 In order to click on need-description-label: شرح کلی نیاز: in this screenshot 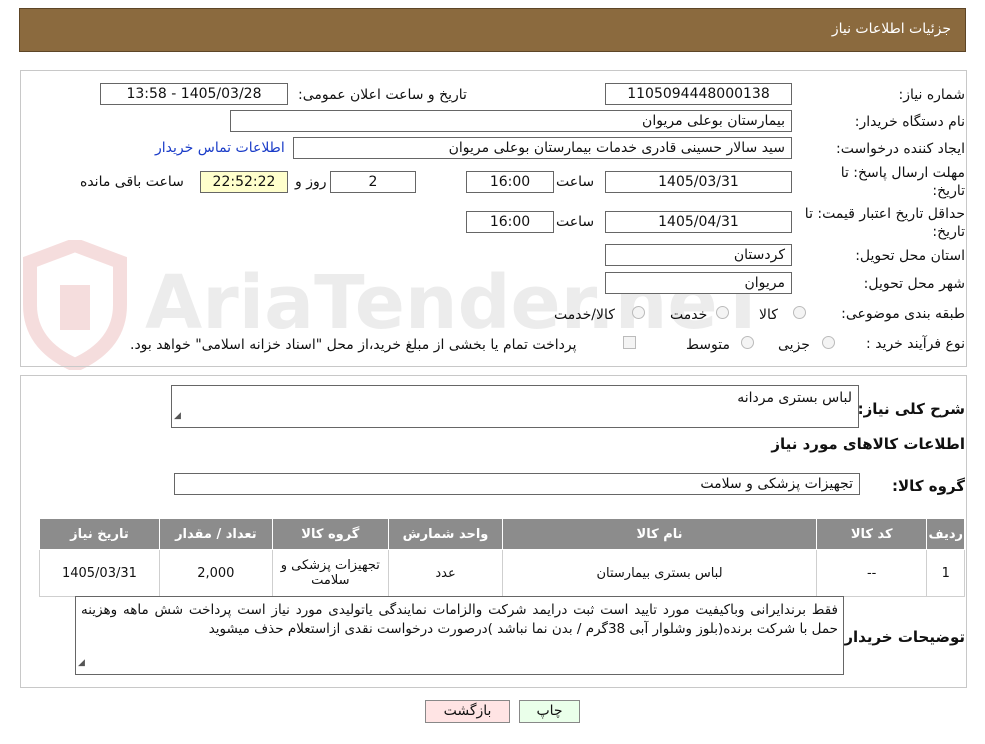, I will do `click(911, 409)`.